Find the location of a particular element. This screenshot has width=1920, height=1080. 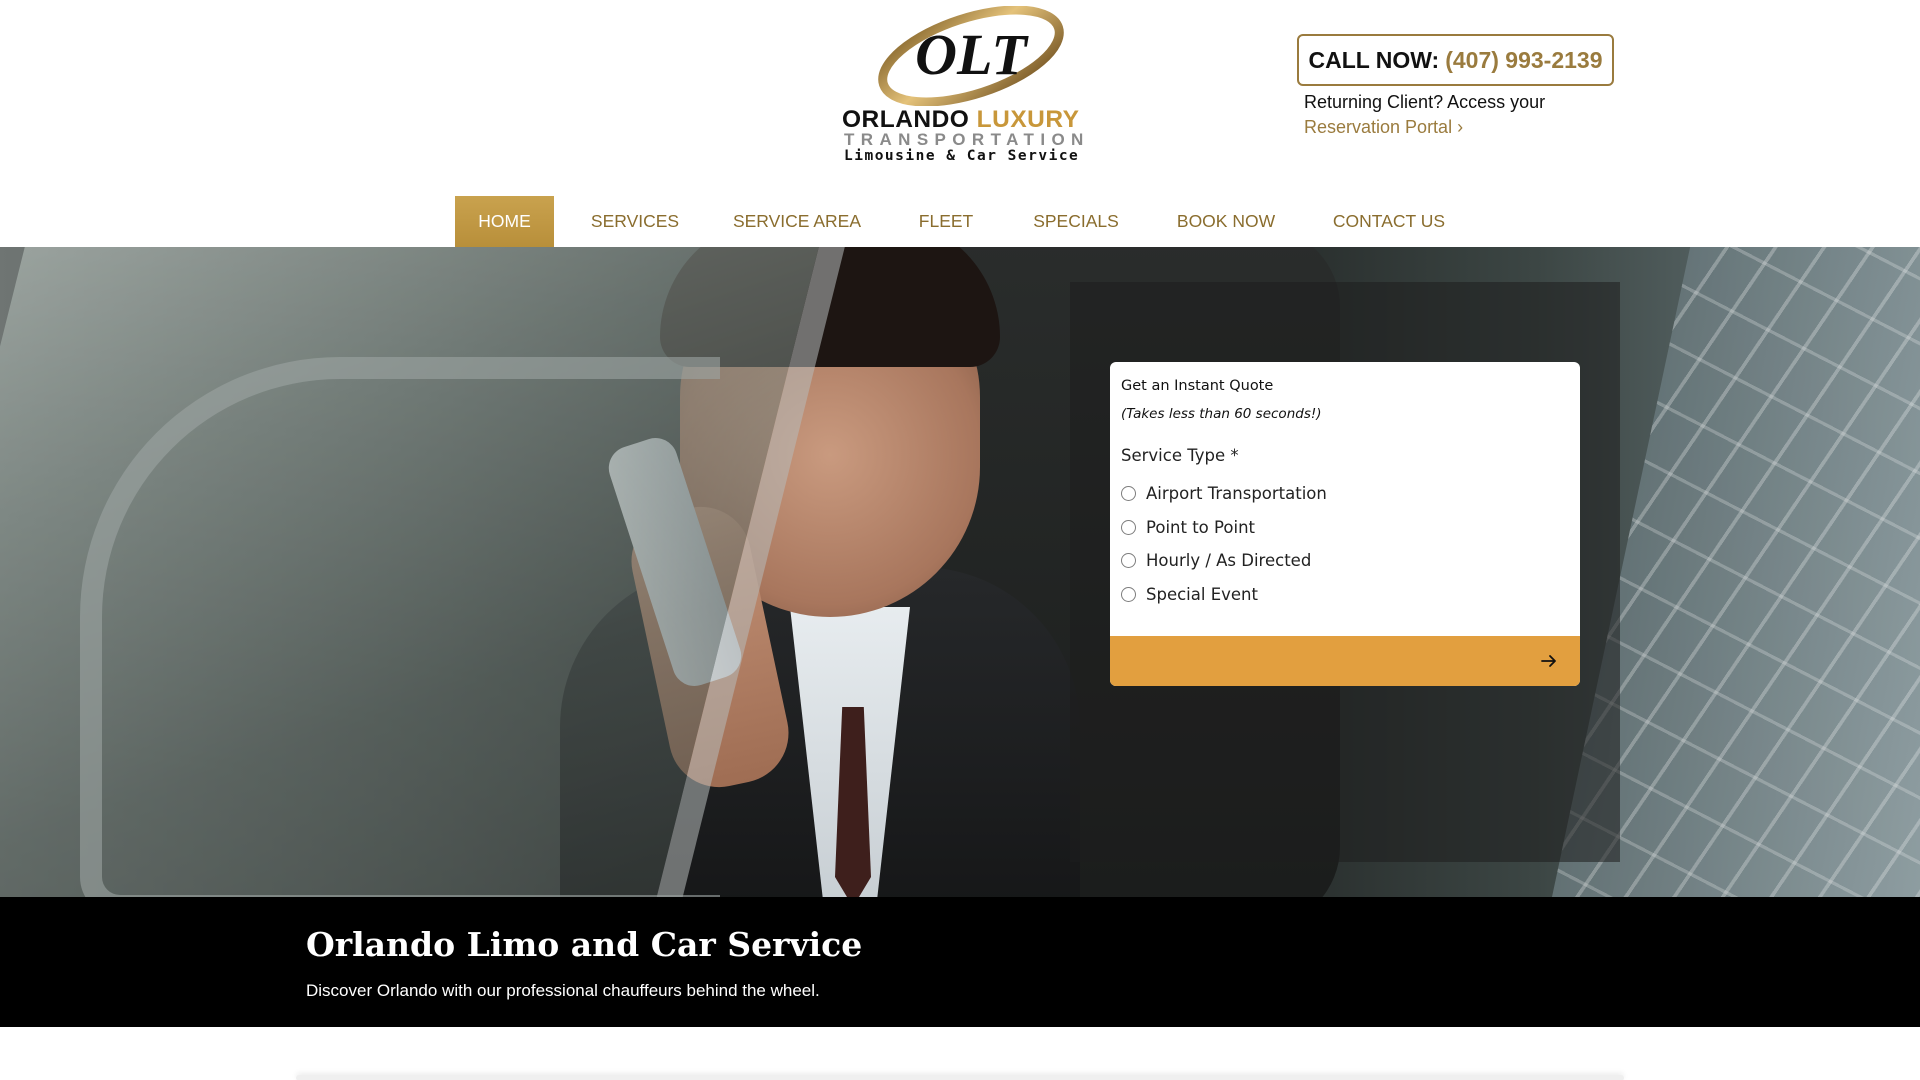

option-hourly-as-directed: Hourly / As Directed is located at coordinates (1216, 560).